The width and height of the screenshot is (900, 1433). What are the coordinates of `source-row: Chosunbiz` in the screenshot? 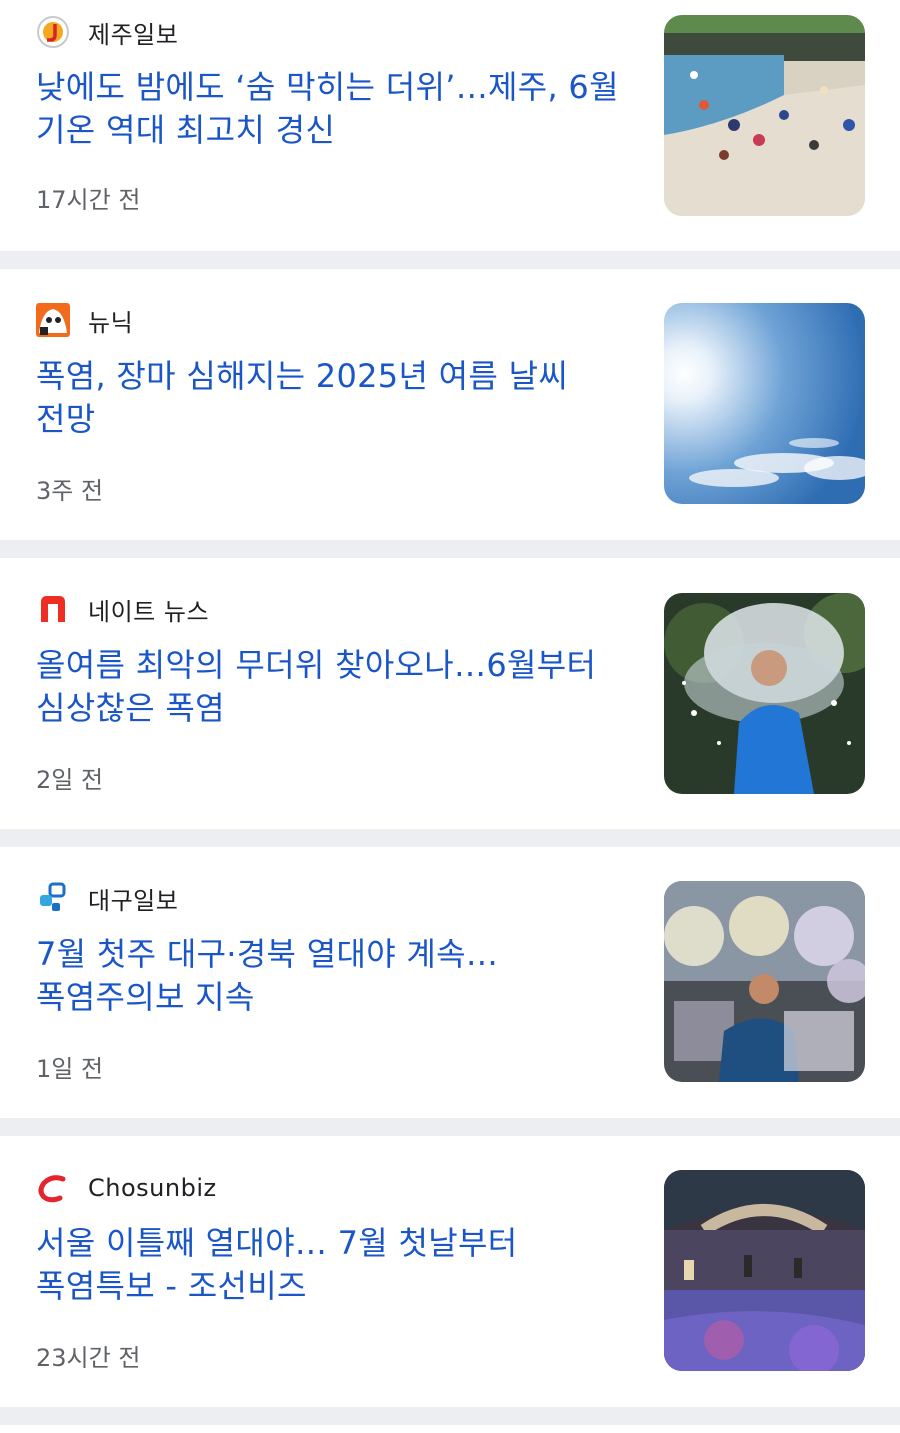 It's located at (126, 1188).